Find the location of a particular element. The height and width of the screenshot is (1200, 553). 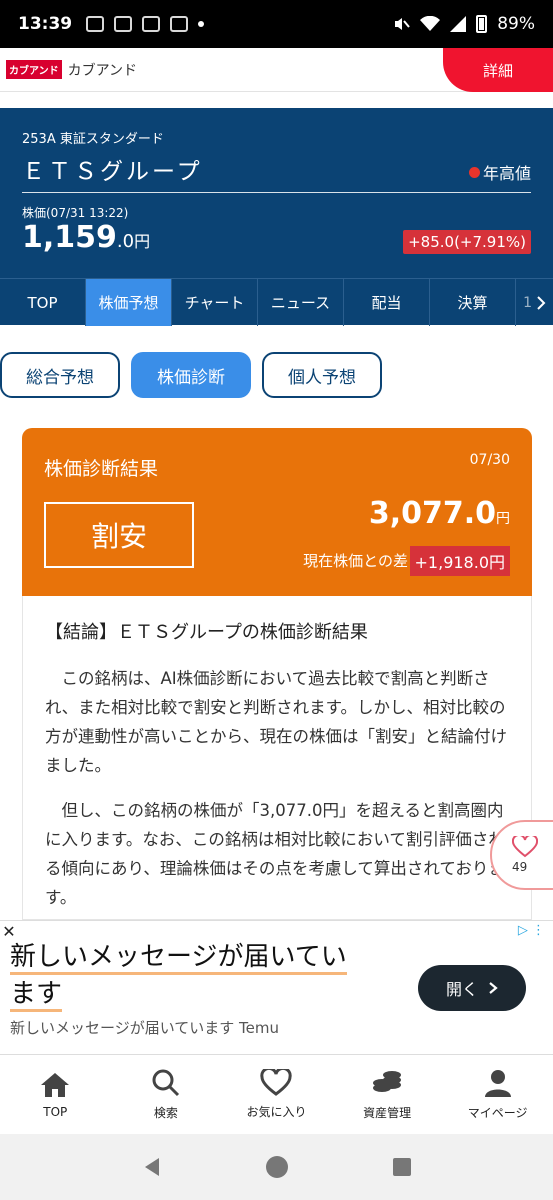

tab-earnings: 決算 is located at coordinates (473, 302).